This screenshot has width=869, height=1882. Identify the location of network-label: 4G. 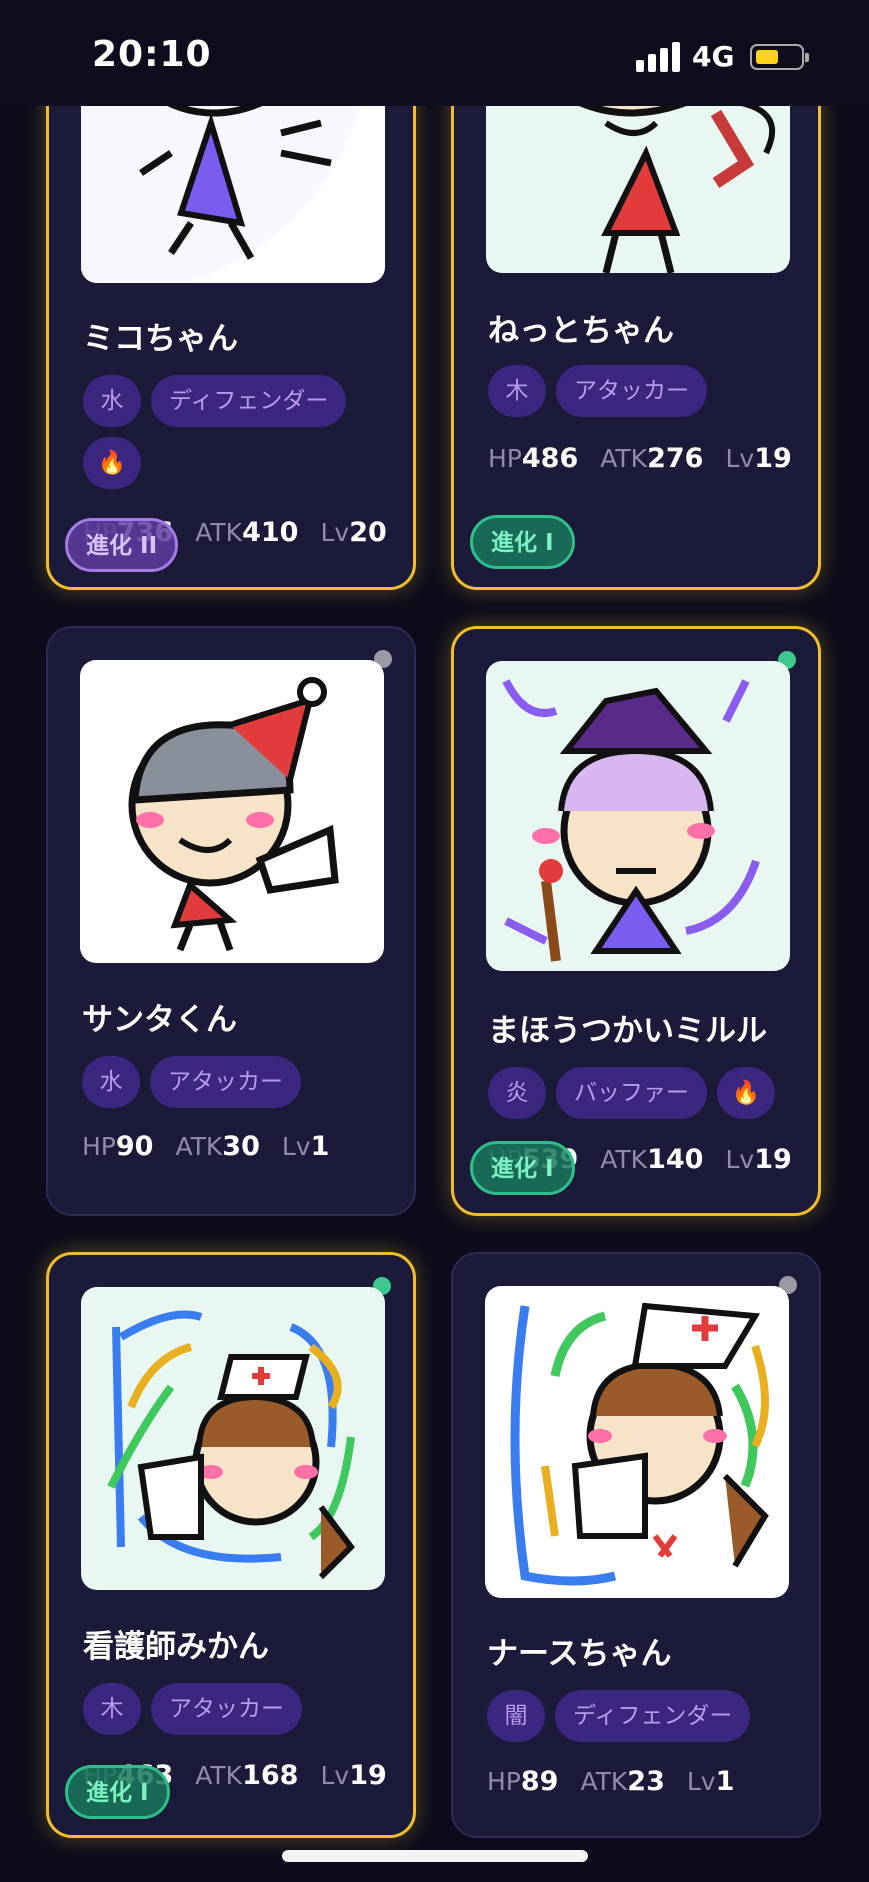
(713, 56).